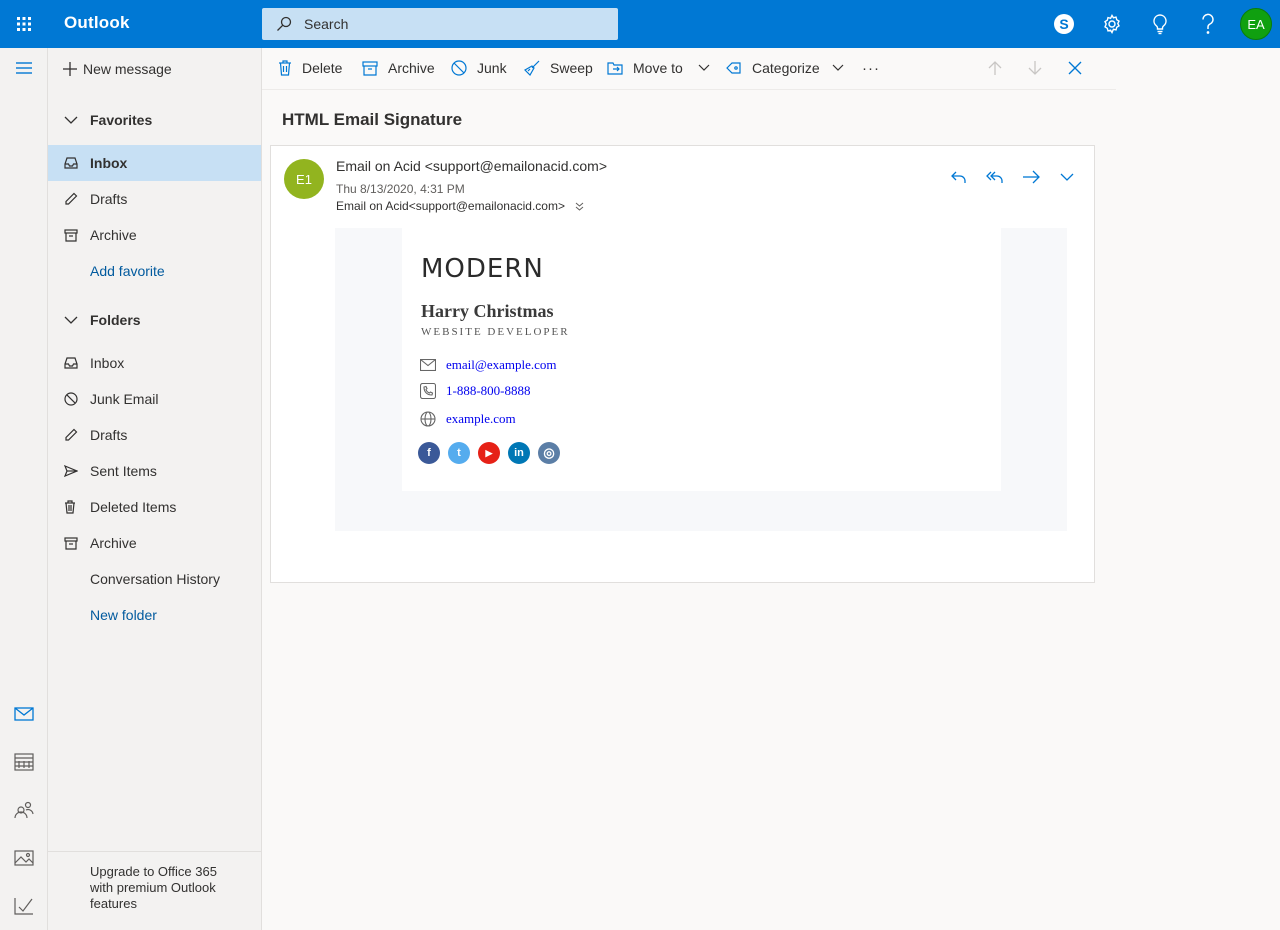 The image size is (1280, 930). I want to click on folder-item-label: Drafts, so click(109, 435).